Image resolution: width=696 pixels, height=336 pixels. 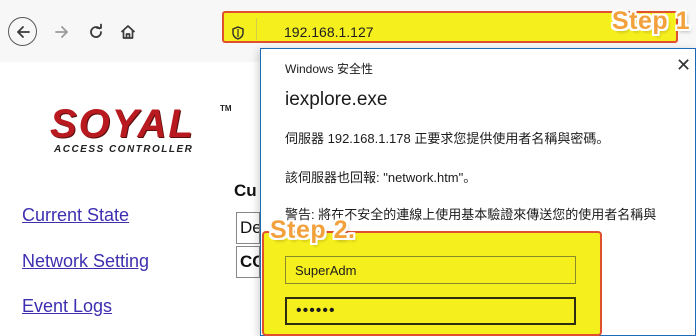 I want to click on shield-icon, so click(x=238, y=33).